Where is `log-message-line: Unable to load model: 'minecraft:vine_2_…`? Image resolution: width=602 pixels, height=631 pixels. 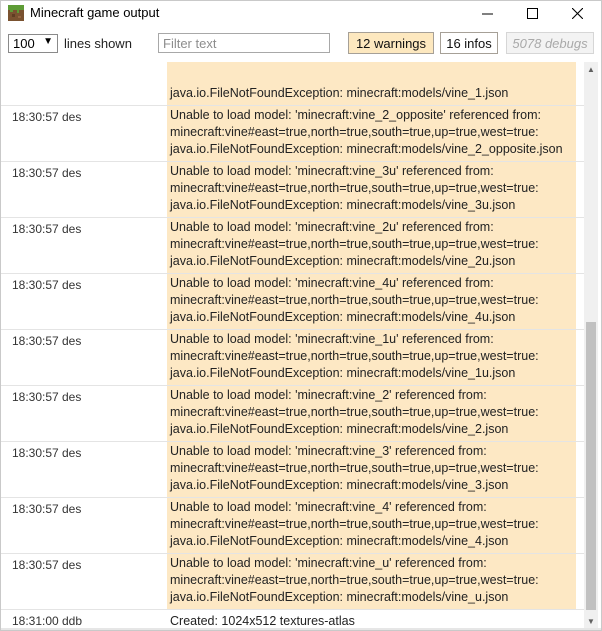 log-message-line: Unable to load model: 'minecraft:vine_2_… is located at coordinates (355, 115).